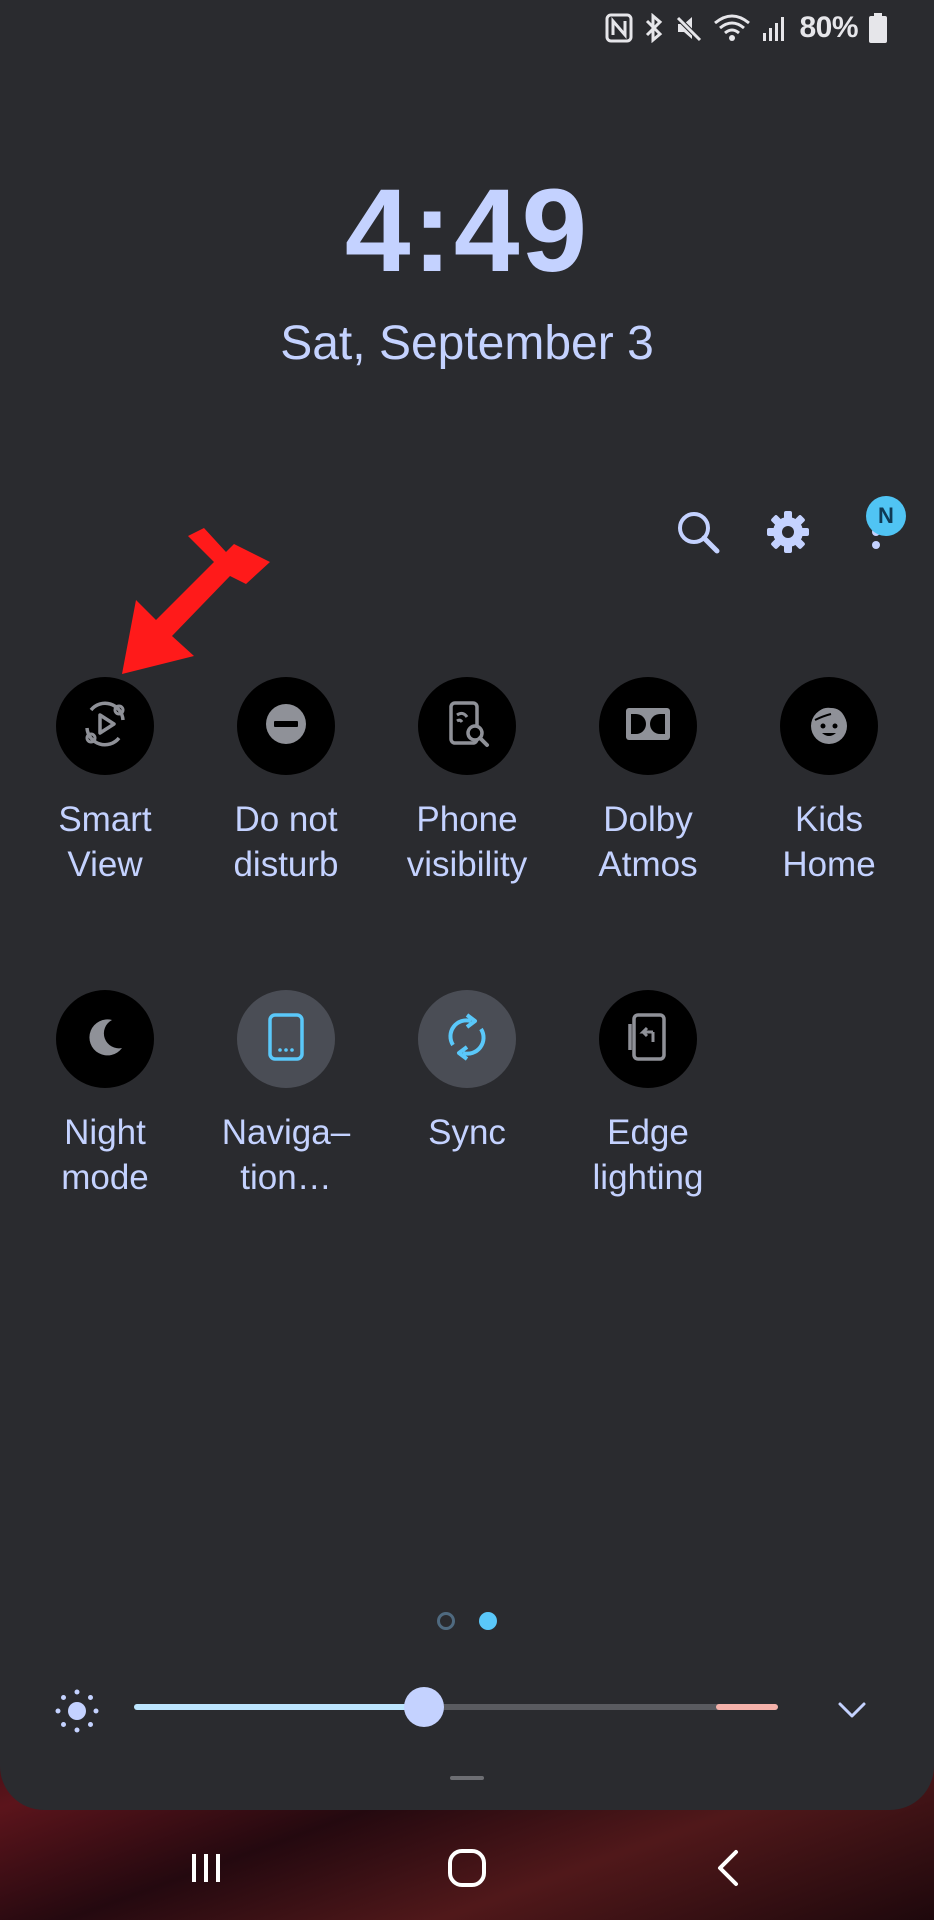 Image resolution: width=934 pixels, height=1920 pixels. Describe the element at coordinates (829, 782) in the screenshot. I see `tile-kids-home: Kids Home` at that location.